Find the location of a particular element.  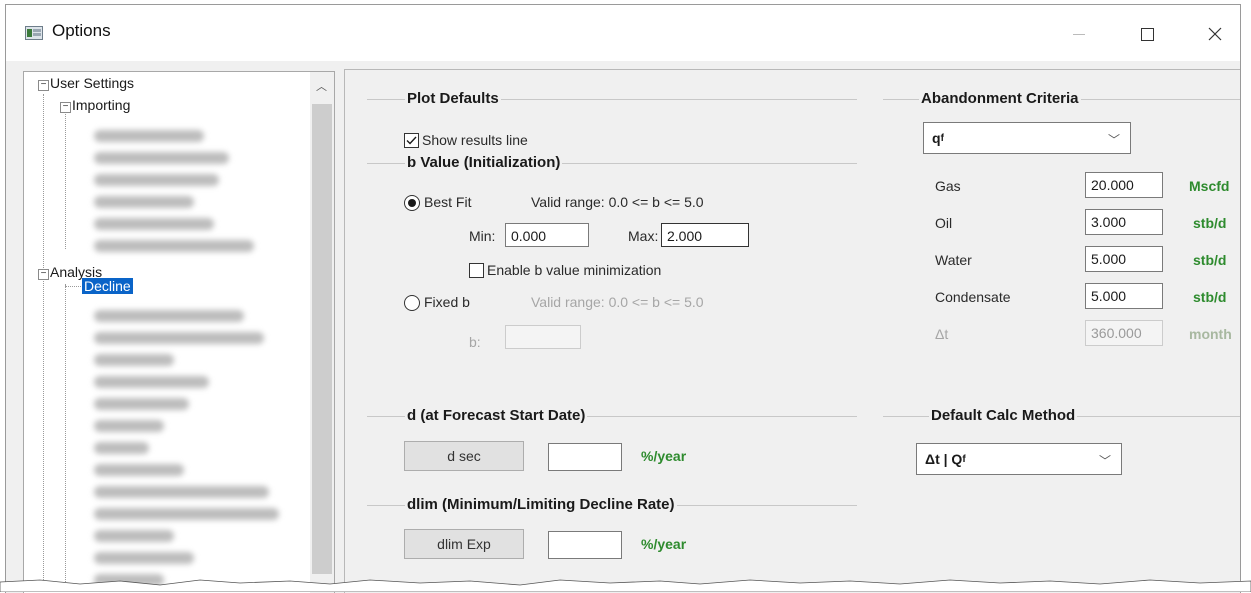

minimize-button is located at coordinates (1079, 34).